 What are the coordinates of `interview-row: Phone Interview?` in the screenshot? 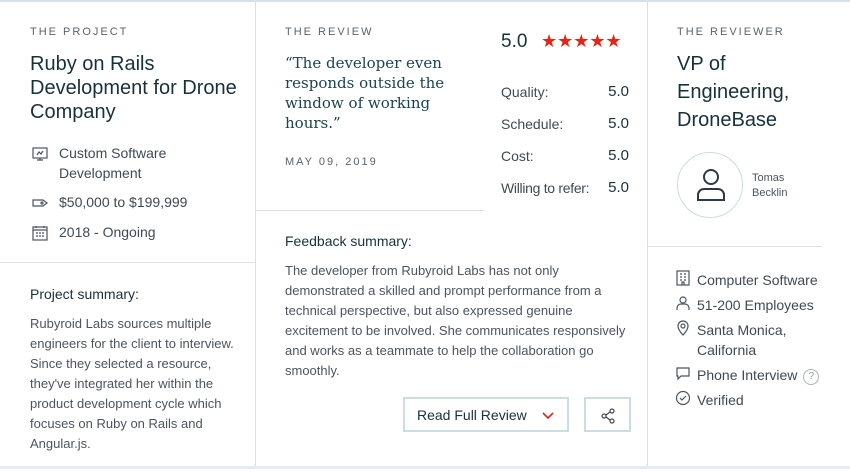 It's located at (758, 375).